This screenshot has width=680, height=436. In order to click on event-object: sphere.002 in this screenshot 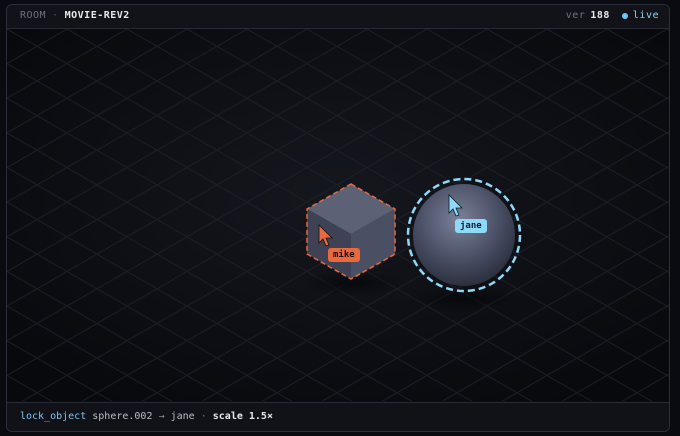, I will do `click(122, 416)`.